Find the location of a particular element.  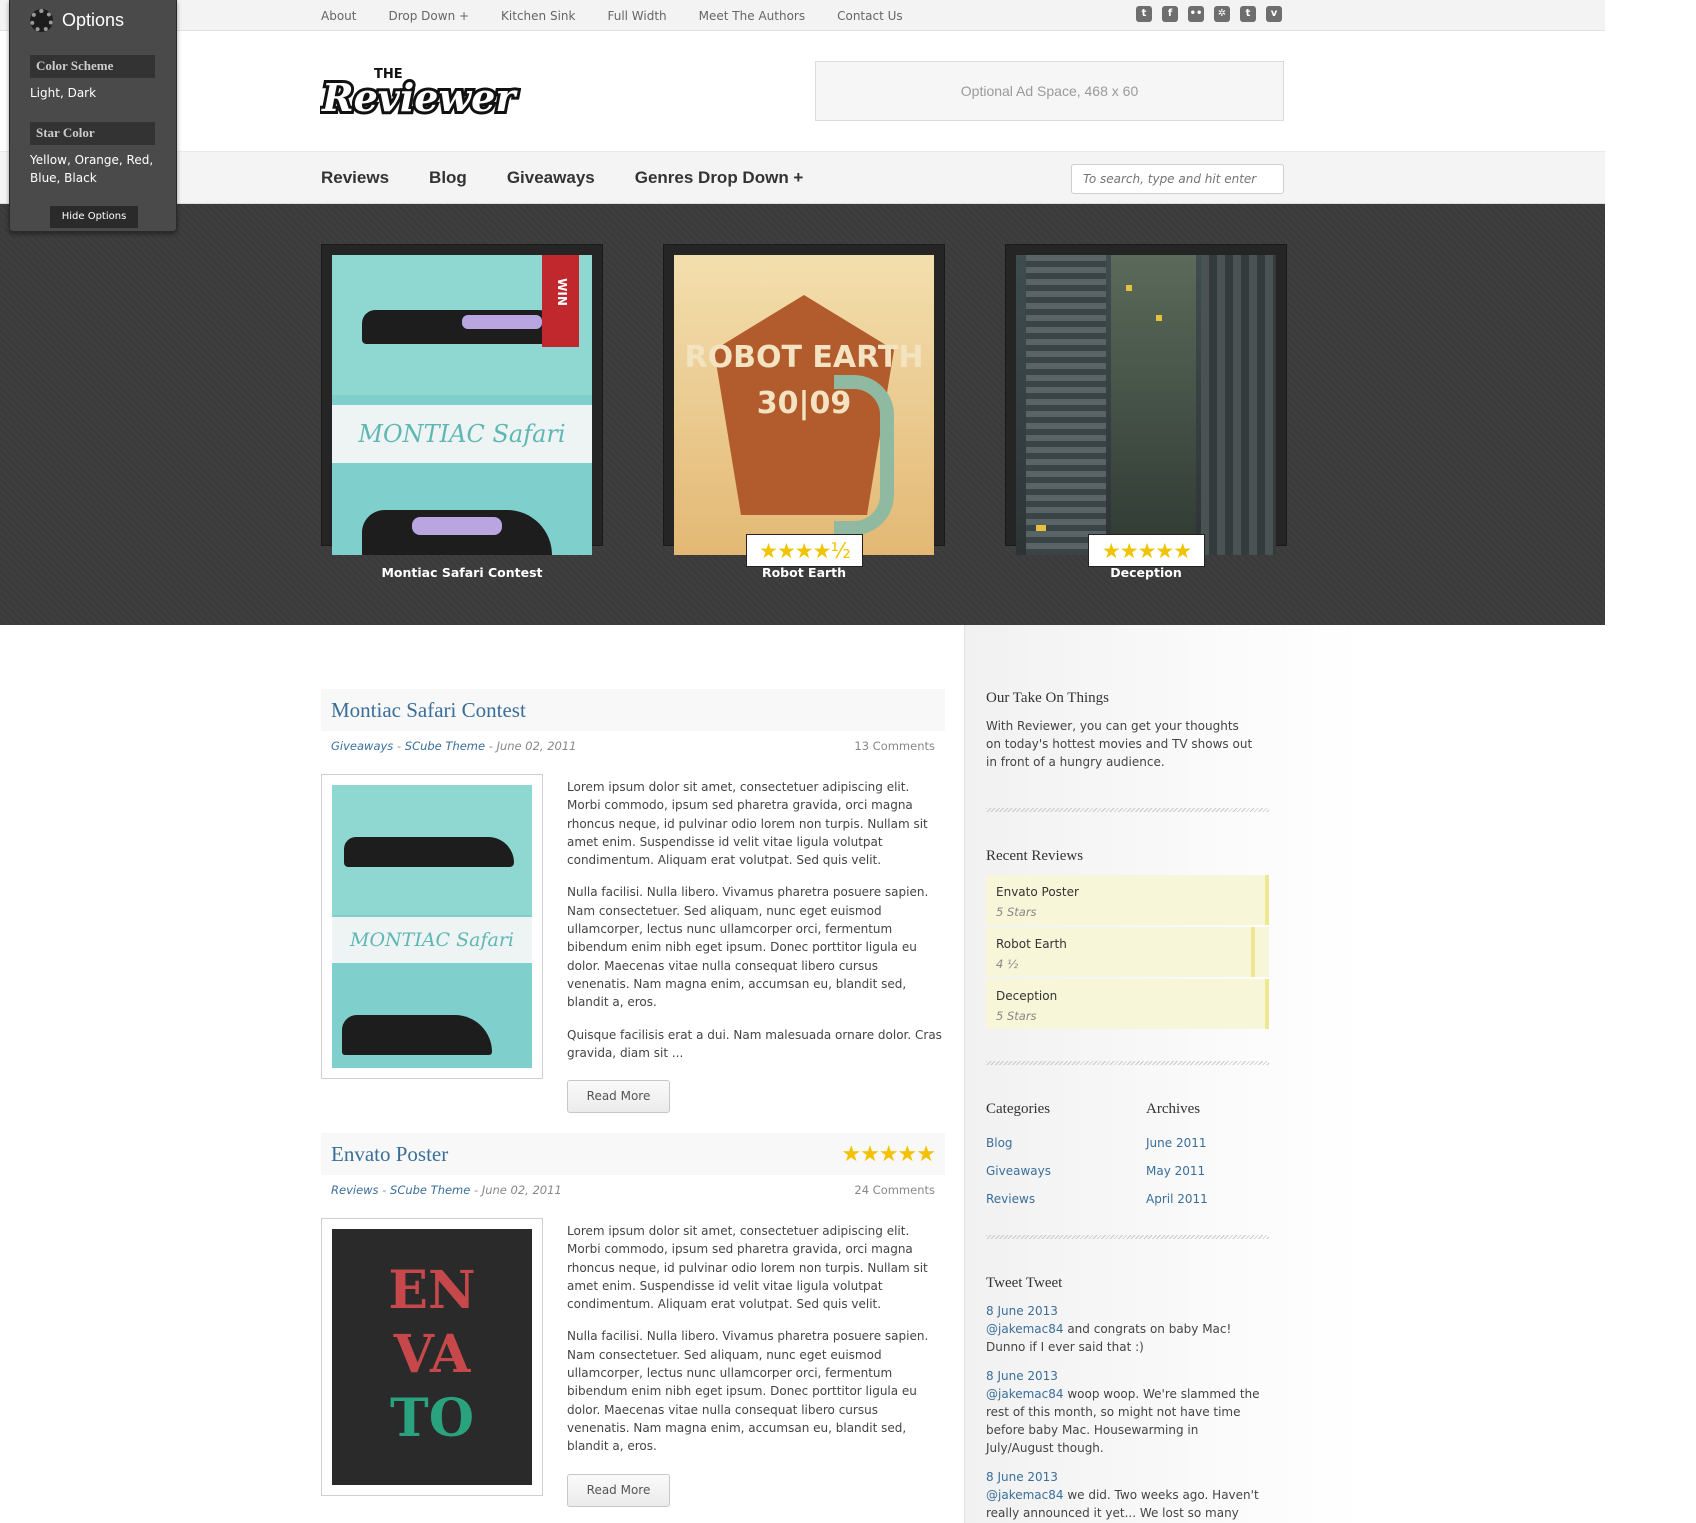

widget-title: Archives is located at coordinates (1173, 1109).